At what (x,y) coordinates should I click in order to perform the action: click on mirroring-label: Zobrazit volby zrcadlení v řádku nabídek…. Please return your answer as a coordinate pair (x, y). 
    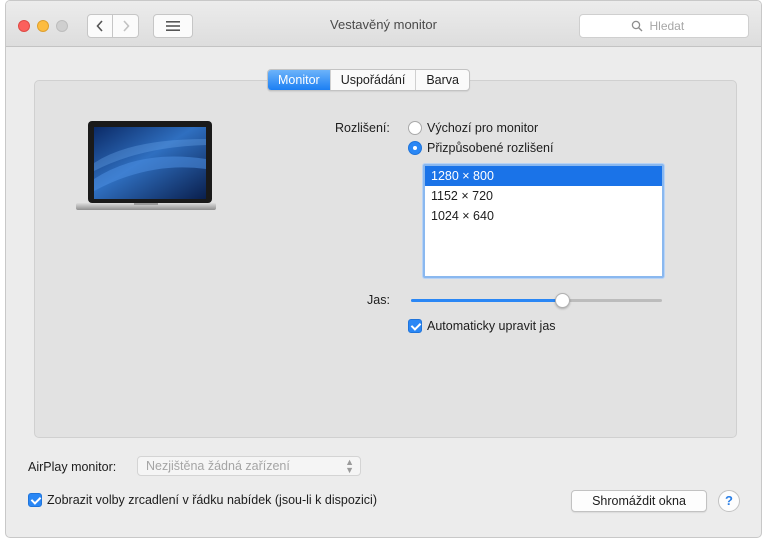
    Looking at the image, I should click on (212, 500).